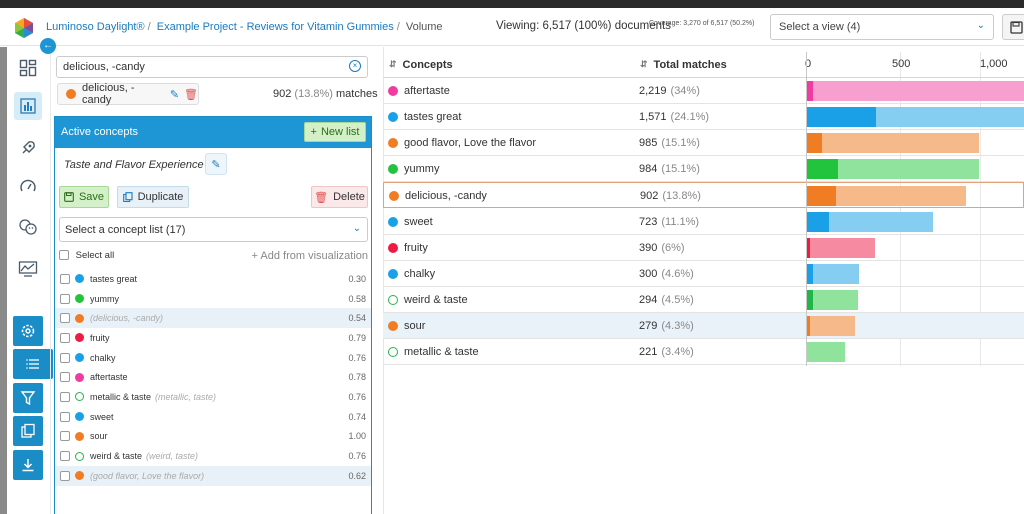 Image resolution: width=1024 pixels, height=514 pixels. What do you see at coordinates (213, 358) in the screenshot?
I see `concept-list-item: chalky 0.76` at bounding box center [213, 358].